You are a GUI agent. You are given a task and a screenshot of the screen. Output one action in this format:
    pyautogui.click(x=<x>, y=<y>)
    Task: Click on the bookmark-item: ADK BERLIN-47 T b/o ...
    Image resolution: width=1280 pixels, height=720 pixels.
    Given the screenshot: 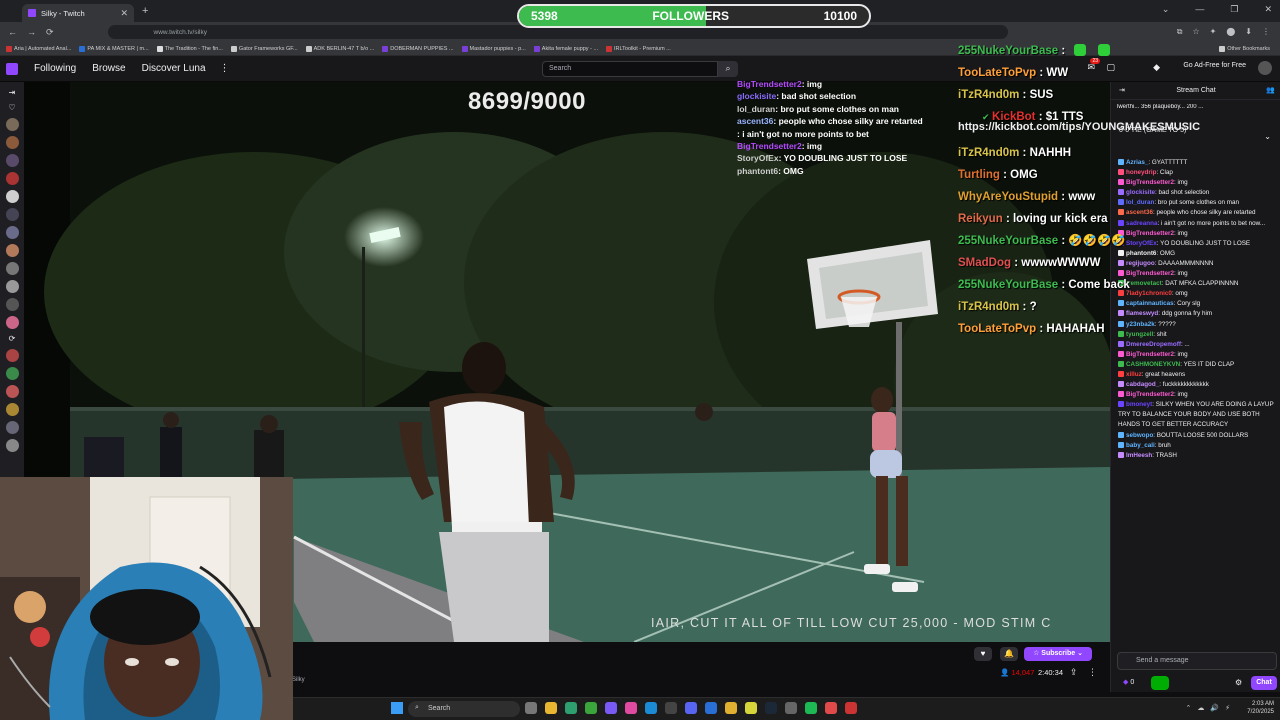 What is the action you would take?
    pyautogui.click(x=339, y=48)
    